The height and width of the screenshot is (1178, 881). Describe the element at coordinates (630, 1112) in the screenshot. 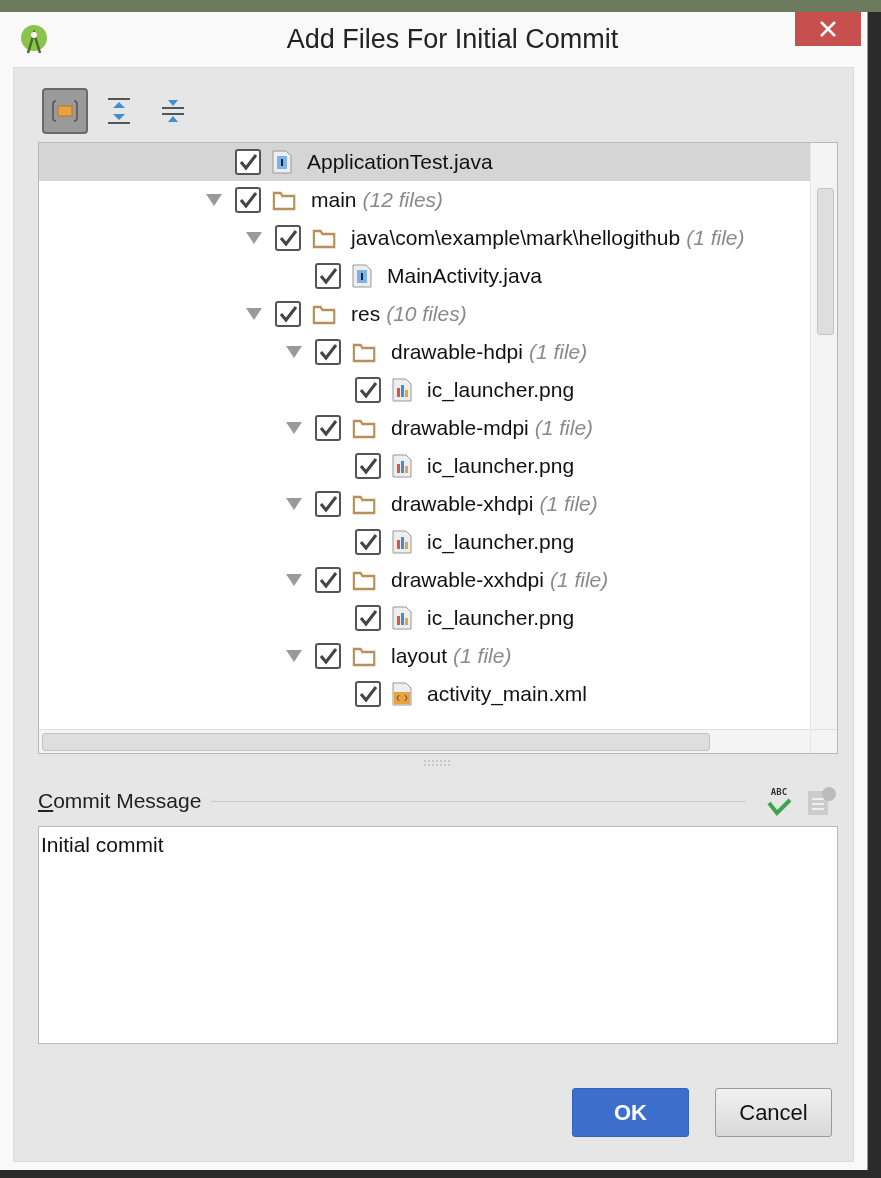

I see `ok-button: OK` at that location.